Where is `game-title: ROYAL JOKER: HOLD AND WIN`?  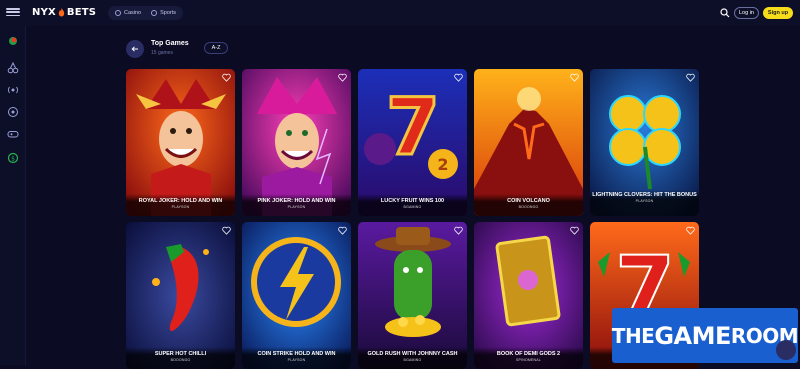 game-title: ROYAL JOKER: HOLD AND WIN is located at coordinates (180, 201).